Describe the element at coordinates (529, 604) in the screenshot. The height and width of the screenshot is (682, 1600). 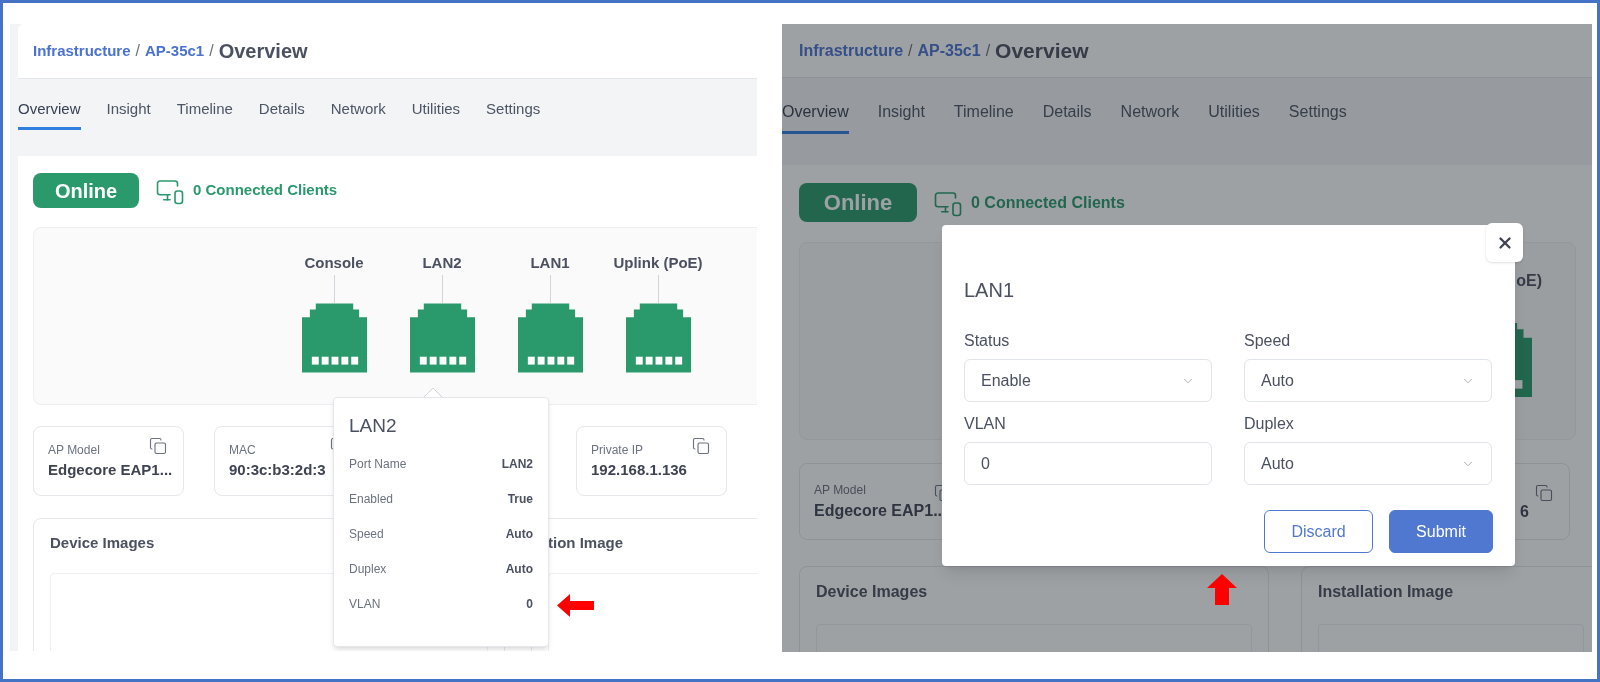
I see `tooltip-value: 0` at that location.